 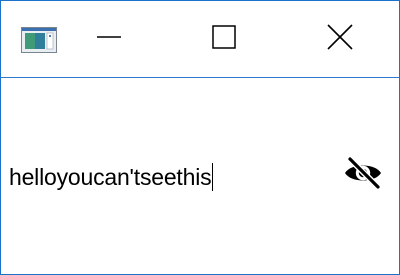 I want to click on minimize-button, so click(x=109, y=39).